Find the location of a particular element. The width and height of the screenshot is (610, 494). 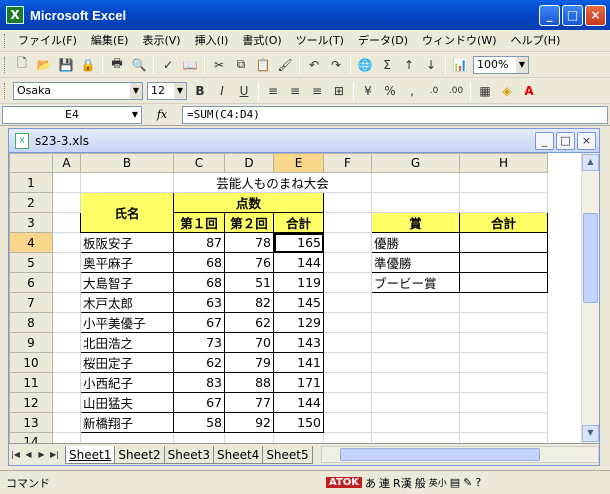

score2-cell: 79 is located at coordinates (249, 362).